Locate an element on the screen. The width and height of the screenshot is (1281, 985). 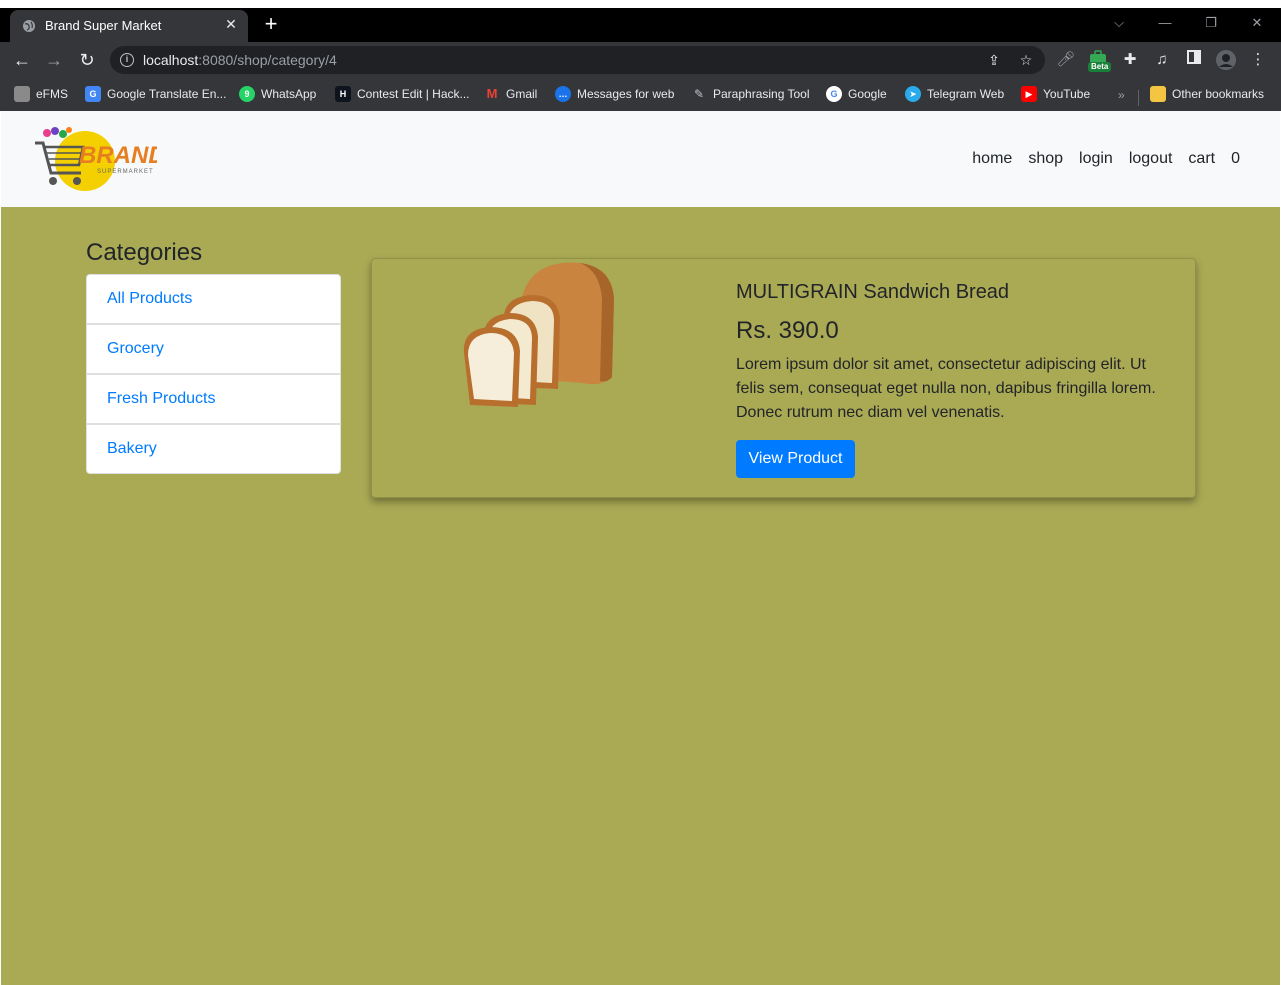
bookmark-messages: … Messages for web is located at coordinates (614, 95).